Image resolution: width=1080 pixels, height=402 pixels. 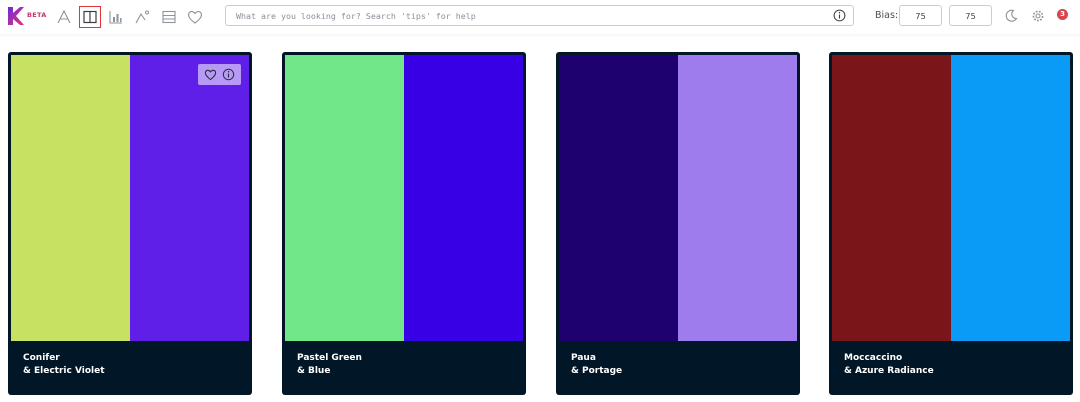 I want to click on k-logo-icon, so click(x=16, y=16).